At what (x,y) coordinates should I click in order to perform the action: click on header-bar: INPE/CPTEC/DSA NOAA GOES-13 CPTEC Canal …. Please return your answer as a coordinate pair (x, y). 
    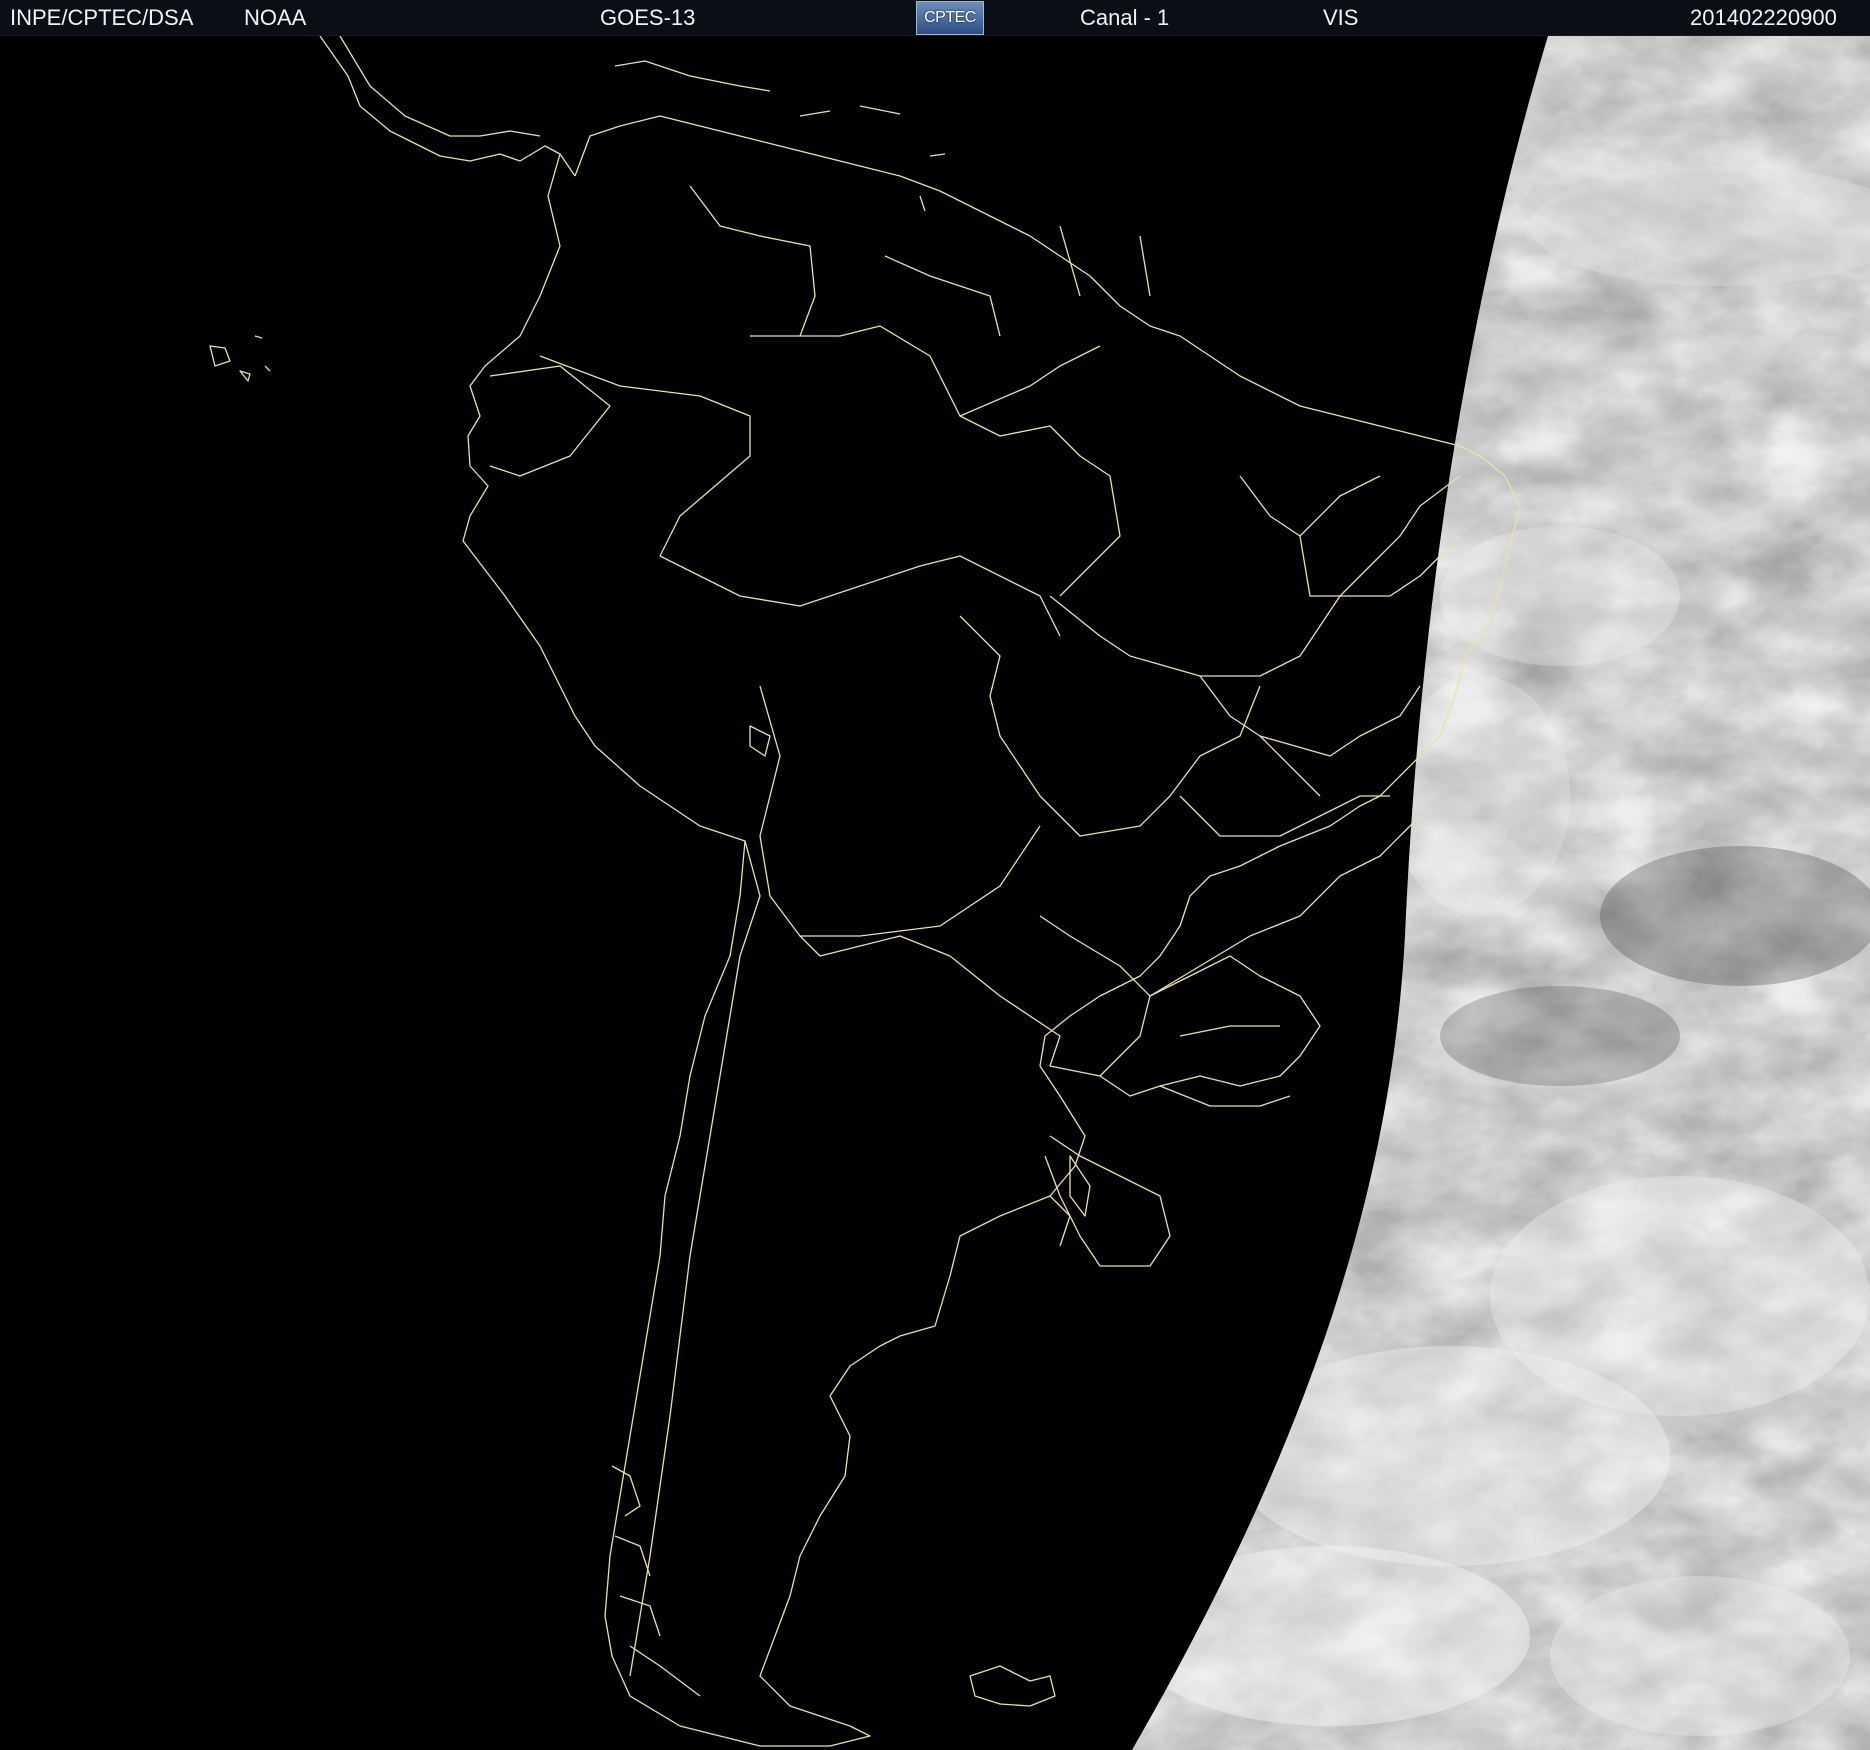
    Looking at the image, I should click on (935, 18).